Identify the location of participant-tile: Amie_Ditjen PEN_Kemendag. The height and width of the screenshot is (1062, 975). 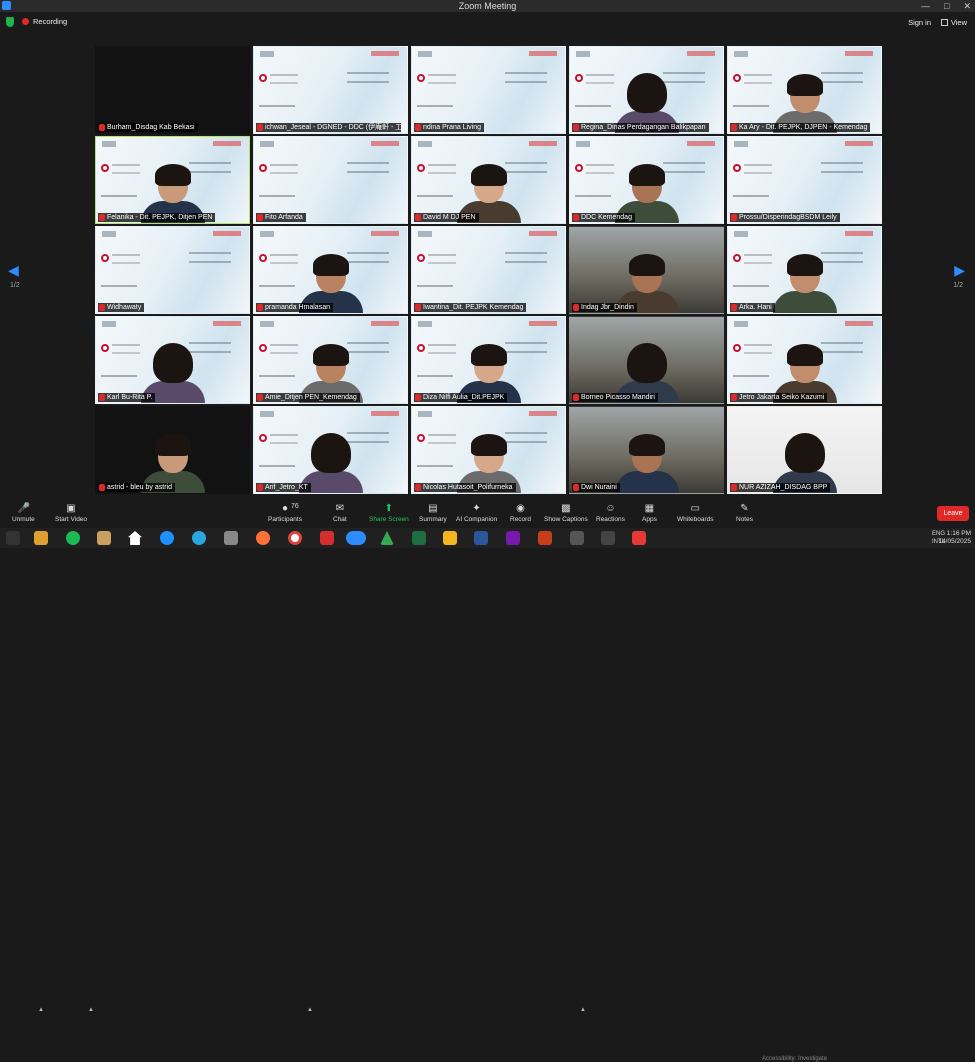
(330, 360).